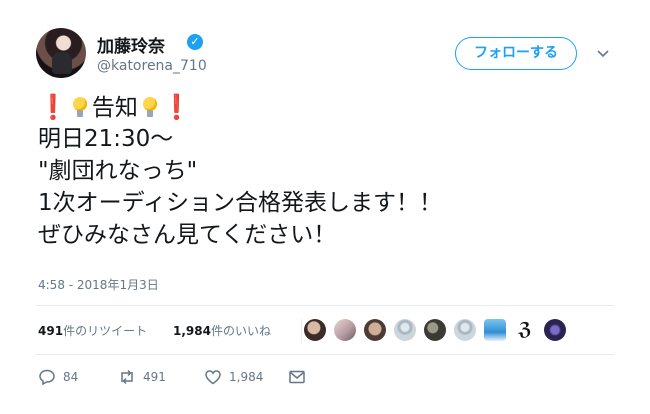  I want to click on retweets-count: 491, so click(51, 331).